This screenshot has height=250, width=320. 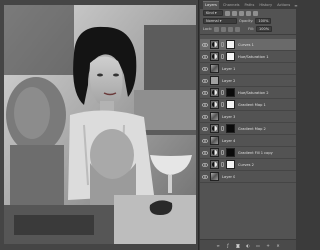 I want to click on opacity-label: Opacity:, so click(x=246, y=21).